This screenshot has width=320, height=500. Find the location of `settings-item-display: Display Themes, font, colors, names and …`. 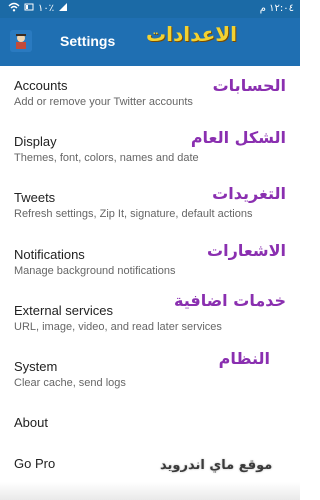

settings-item-display: Display Themes, font, colors, names and … is located at coordinates (150, 152).